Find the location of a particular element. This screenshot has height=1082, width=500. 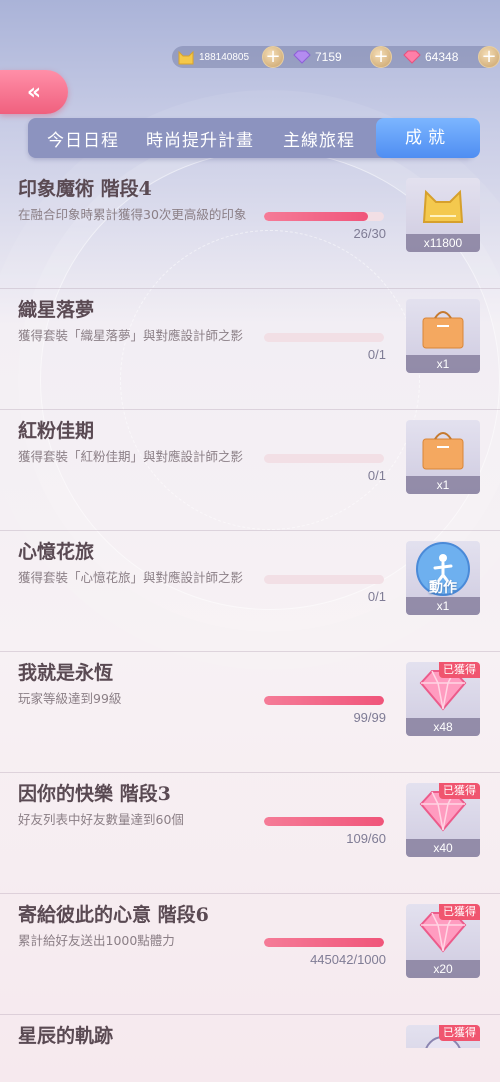

add-gold-button: + is located at coordinates (273, 57).